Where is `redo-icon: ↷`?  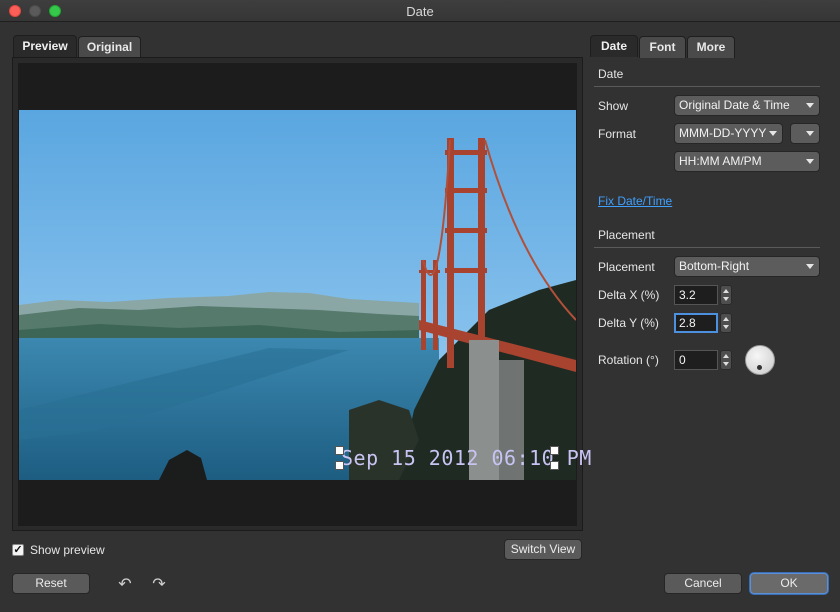 redo-icon: ↷ is located at coordinates (159, 584).